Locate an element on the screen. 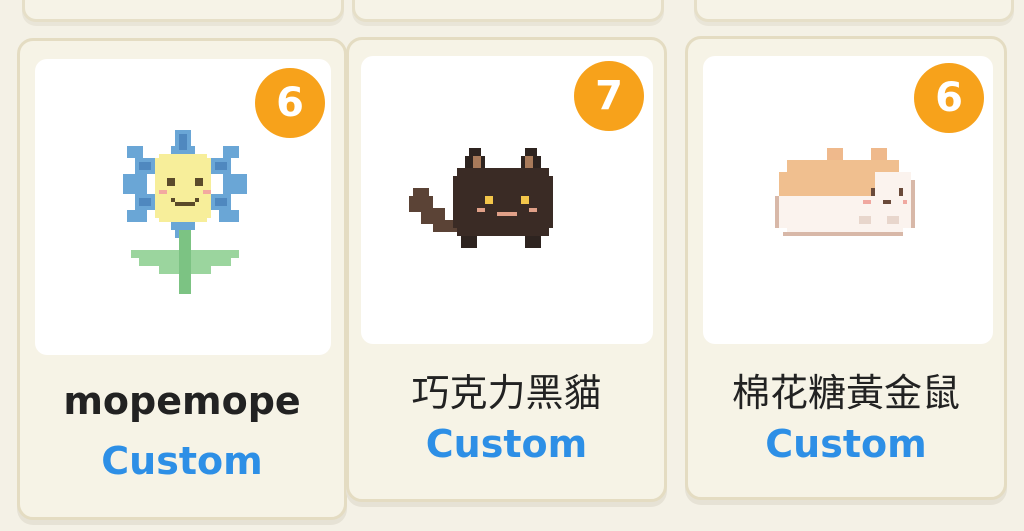 The width and height of the screenshot is (1024, 531). item-name: 棉花糖黃金鼠 is located at coordinates (845, 393).